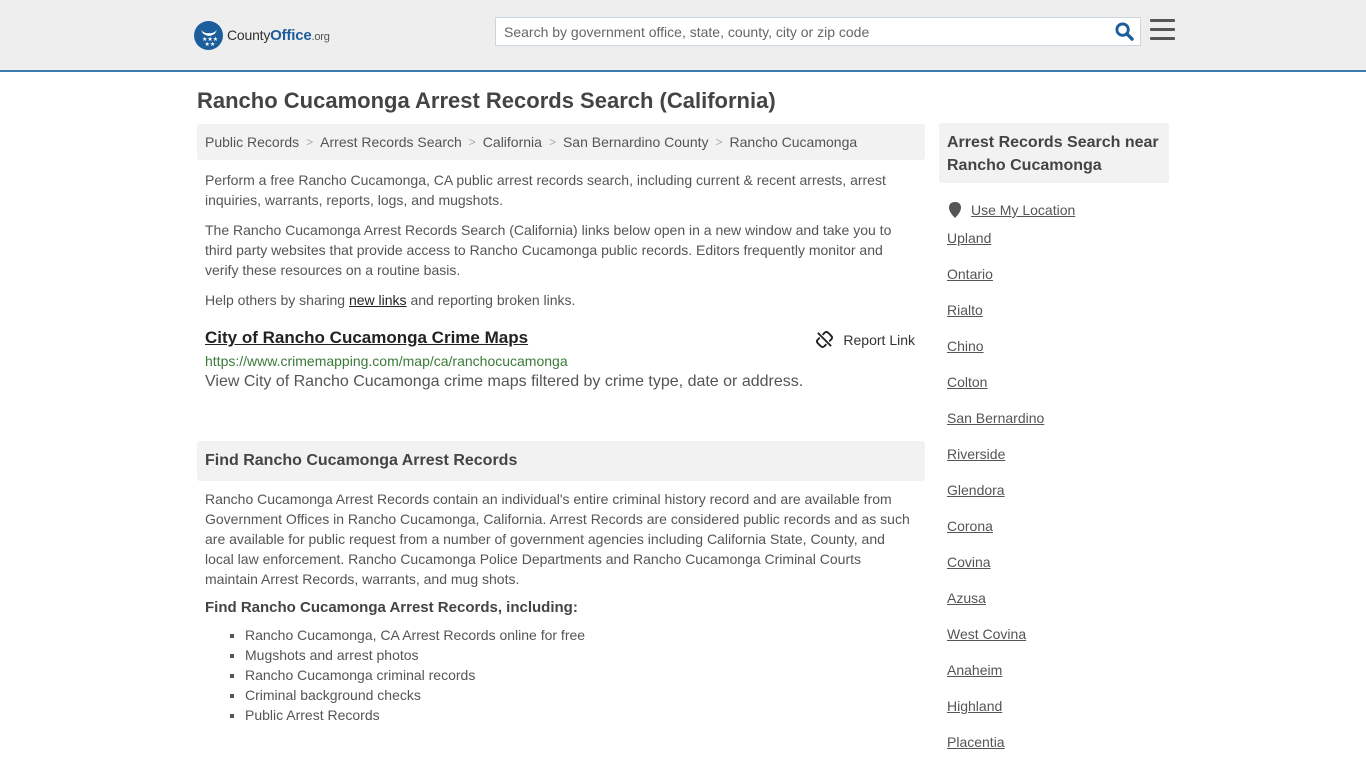  What do you see at coordinates (974, 670) in the screenshot?
I see `city-link-anaheim: Anaheim` at bounding box center [974, 670].